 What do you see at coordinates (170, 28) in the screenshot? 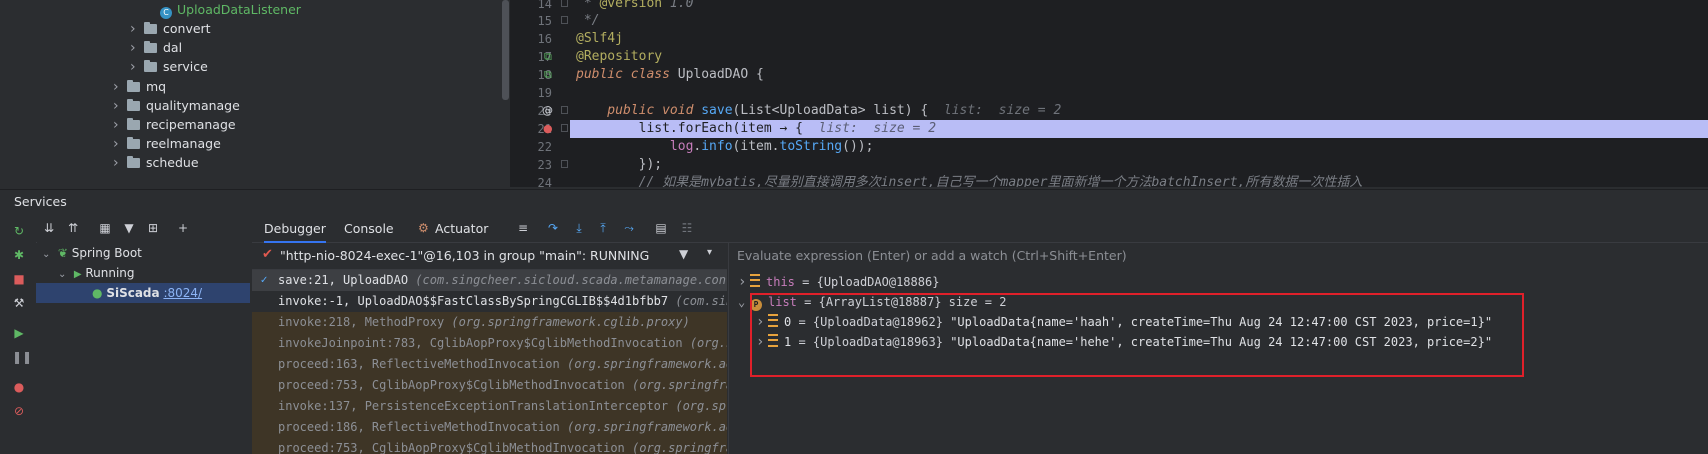
I see `project-tree-item: › convert` at bounding box center [170, 28].